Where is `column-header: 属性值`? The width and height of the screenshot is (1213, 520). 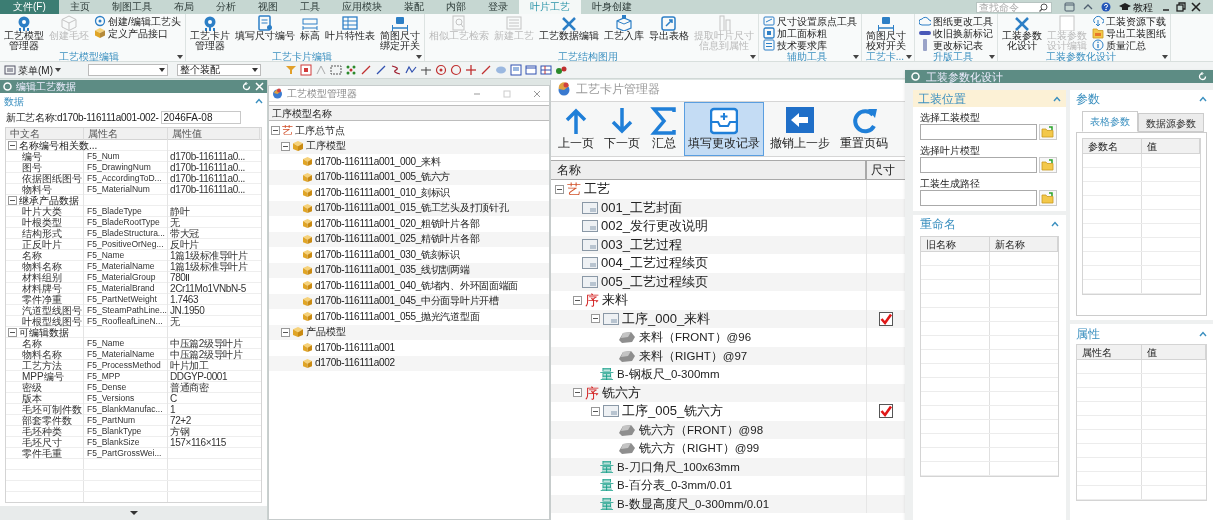
column-header: 属性值 is located at coordinates (214, 134).